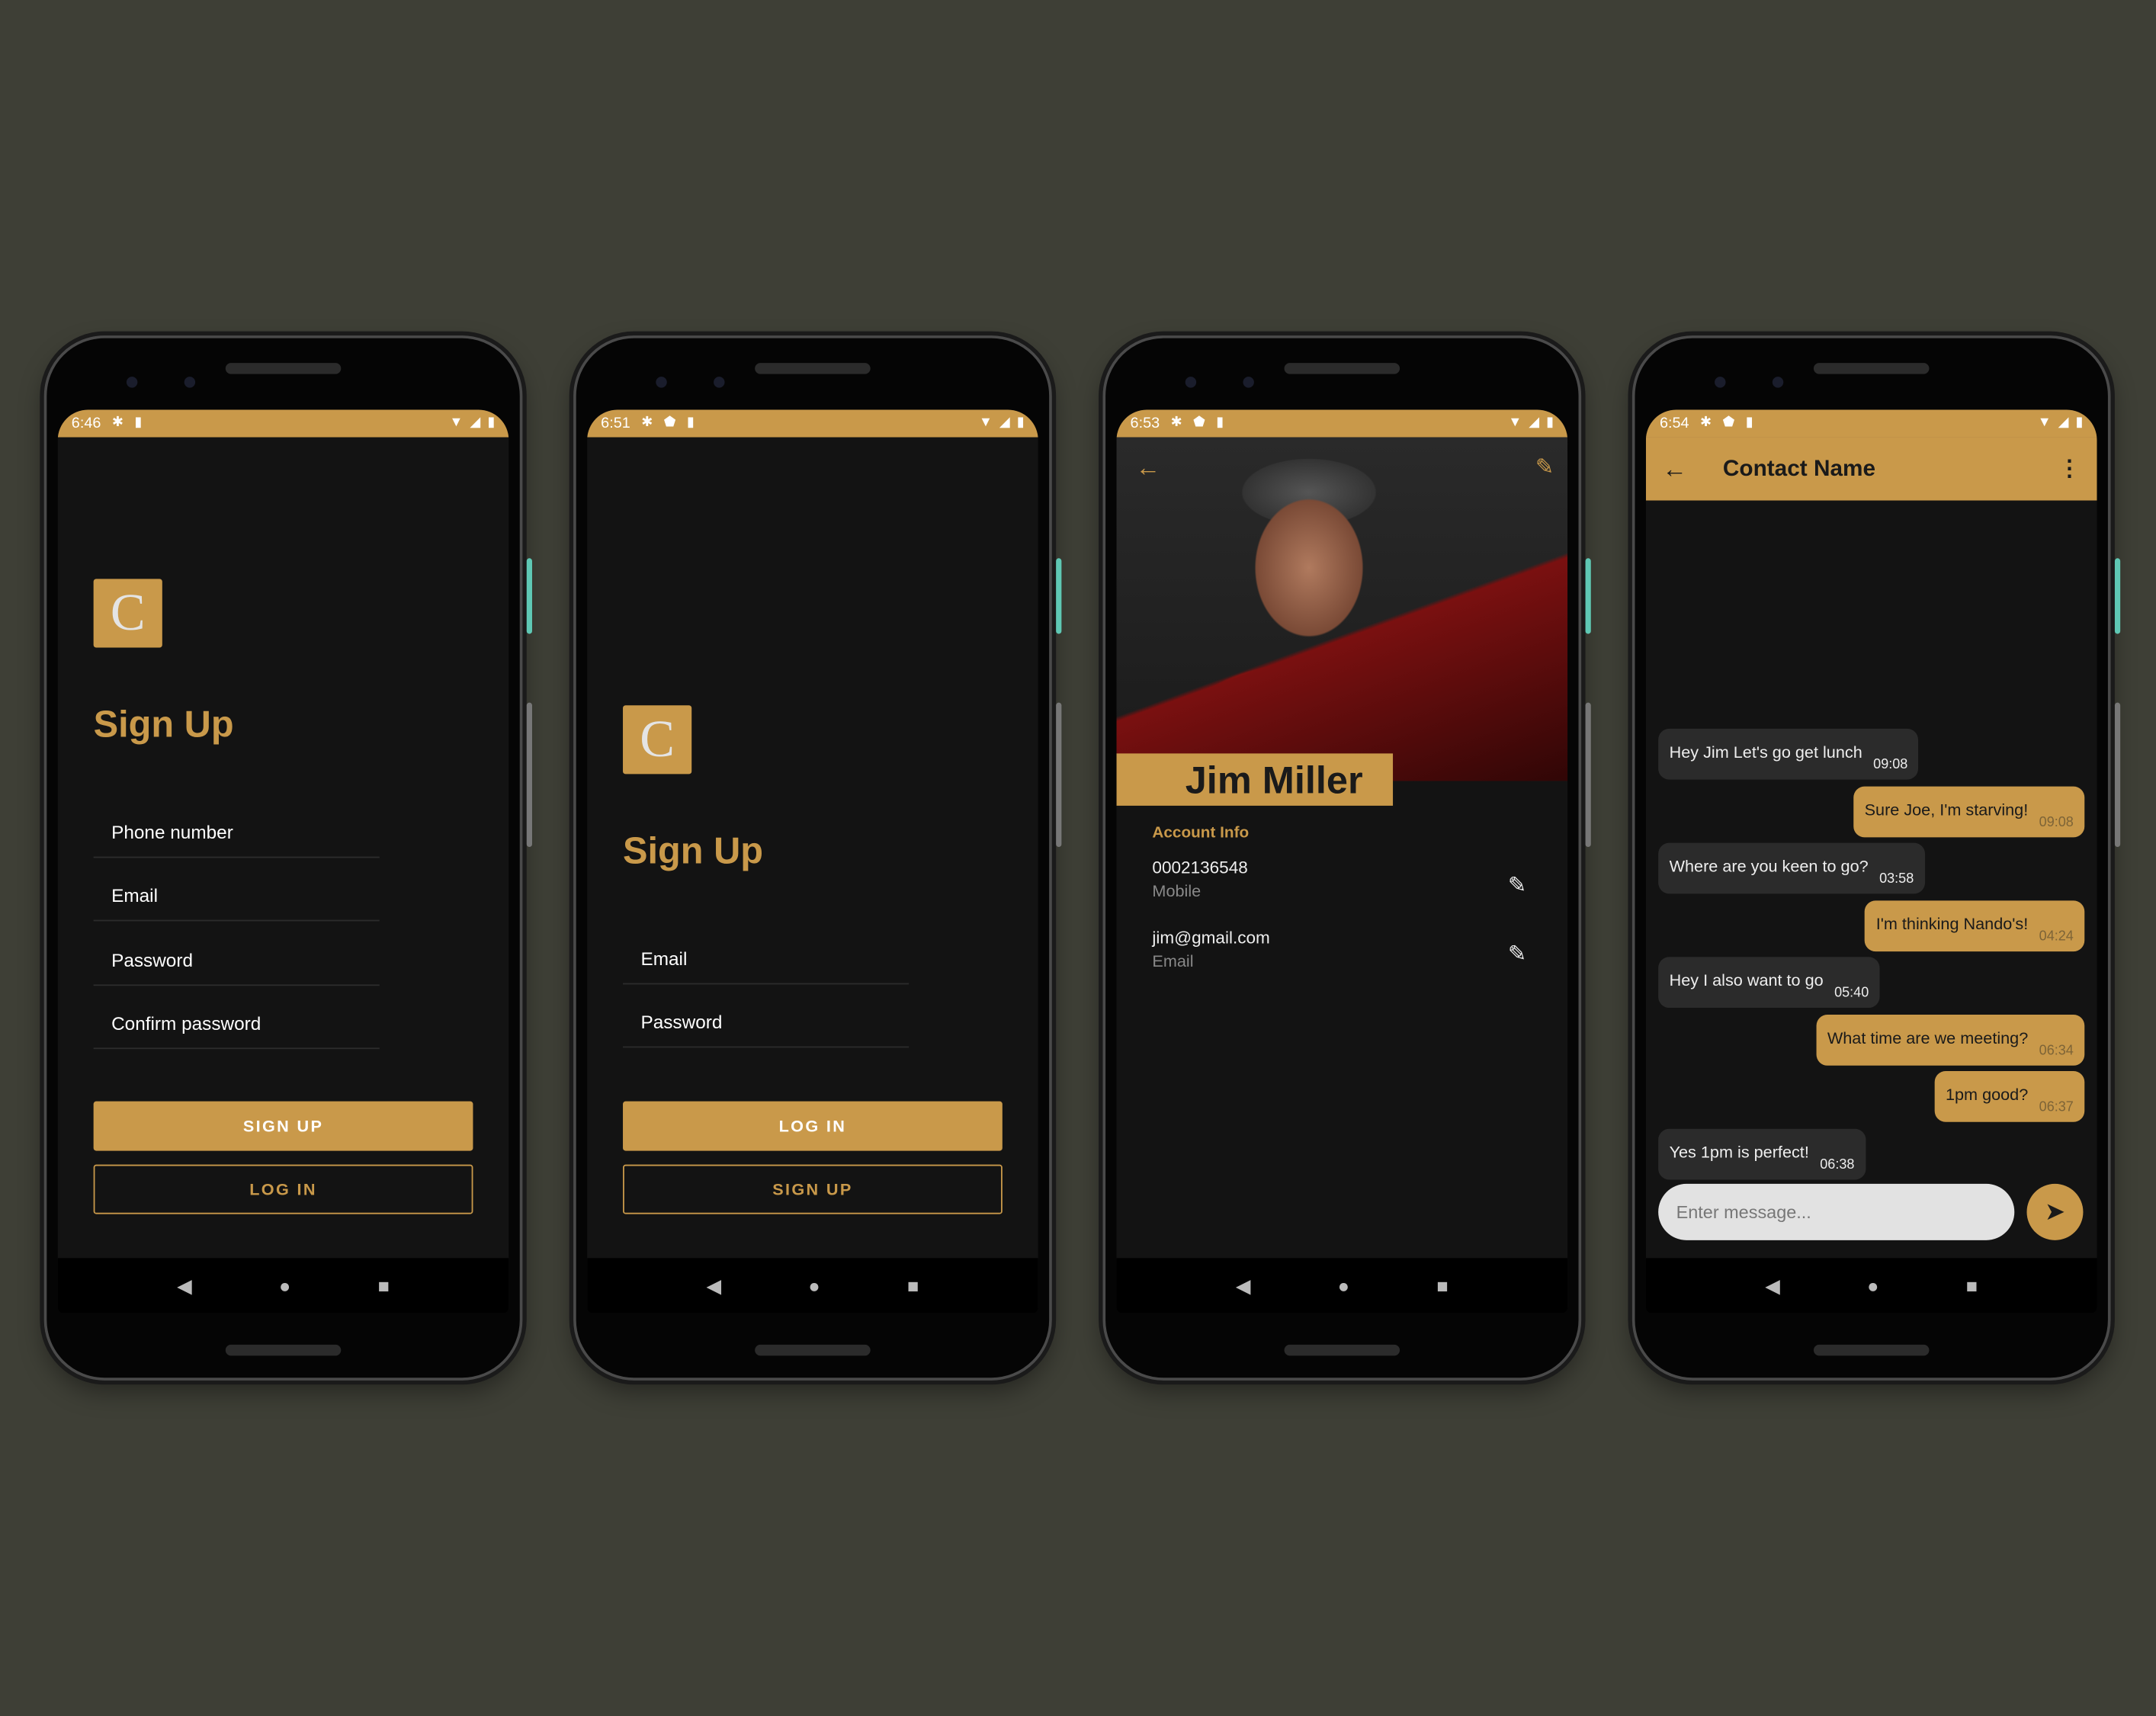  I want to click on info-item-mobile: 0002136548 Mobile, so click(1200, 879).